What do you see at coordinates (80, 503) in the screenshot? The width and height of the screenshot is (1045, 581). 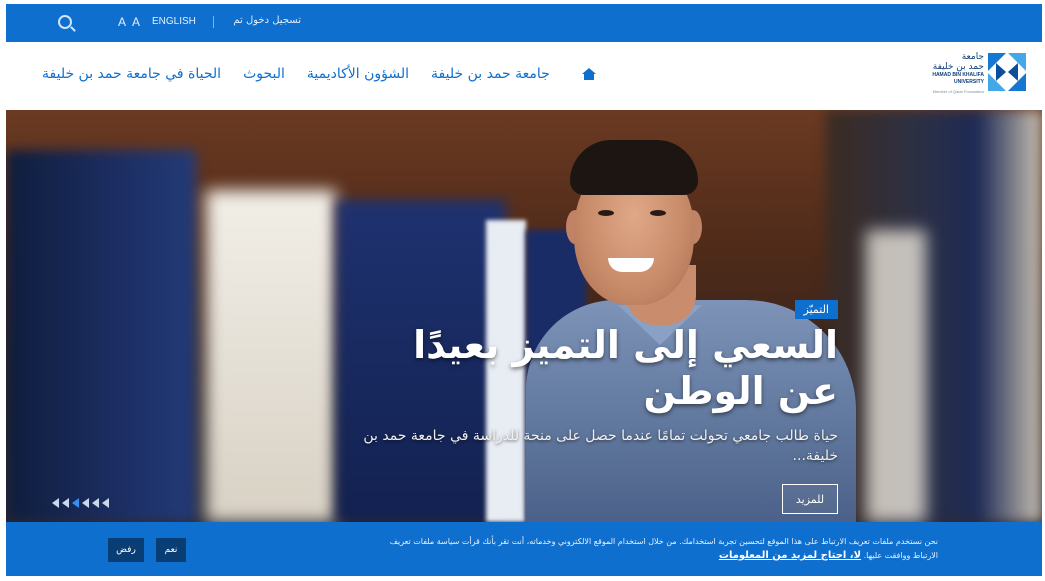 I see `slider-pagination` at bounding box center [80, 503].